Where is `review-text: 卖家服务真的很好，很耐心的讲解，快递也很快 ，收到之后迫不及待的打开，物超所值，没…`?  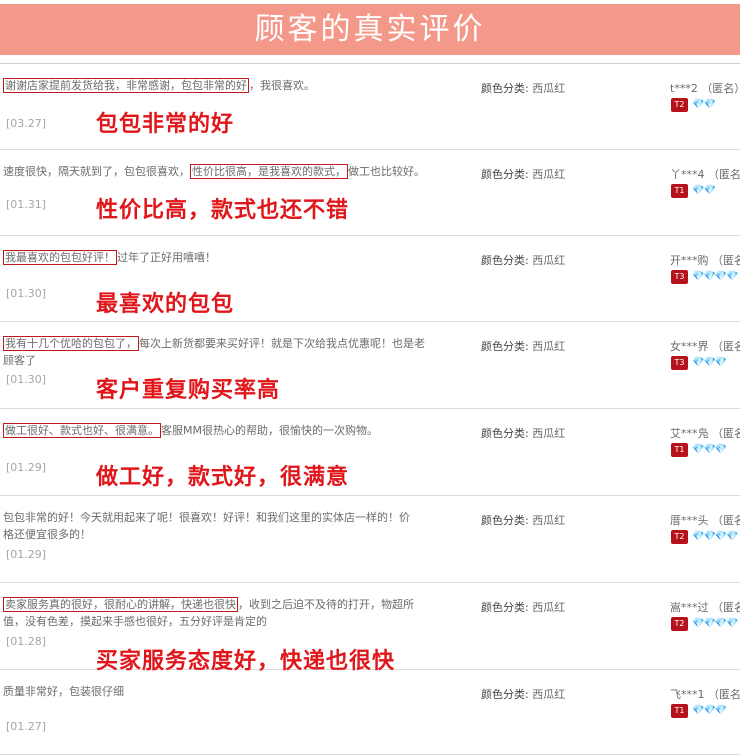 review-text: 卖家服务真的很好，很耐心的讲解，快递也很快 ，收到之后迫不及待的打开，物超所值，没… is located at coordinates (208, 612).